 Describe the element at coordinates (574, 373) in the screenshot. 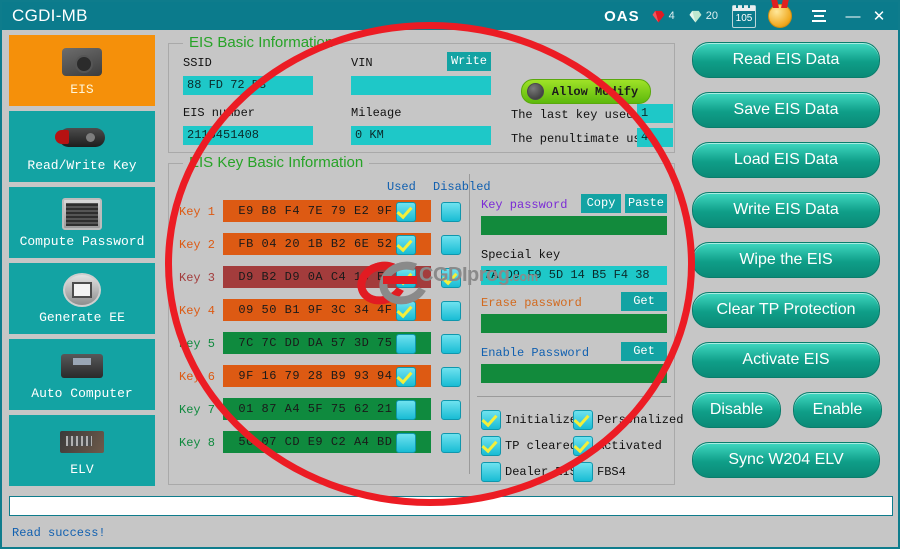

I see `enable-password-field` at that location.